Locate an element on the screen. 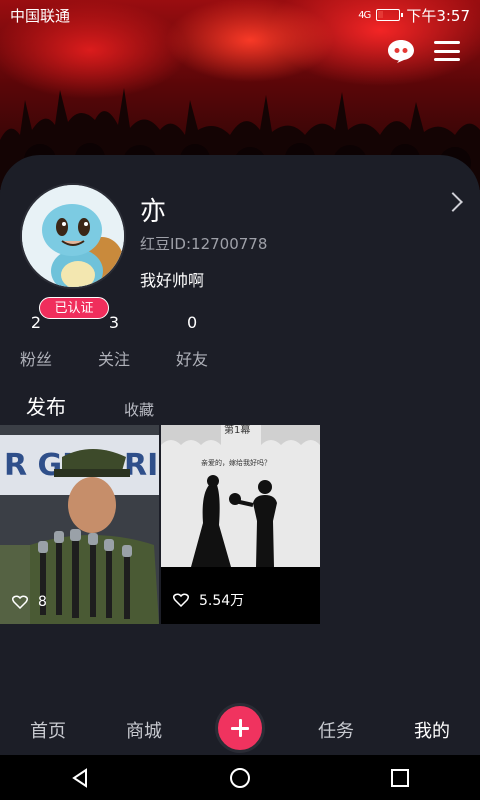 The image size is (480, 800). post-tile: R GI RI 8 is located at coordinates (79, 524).